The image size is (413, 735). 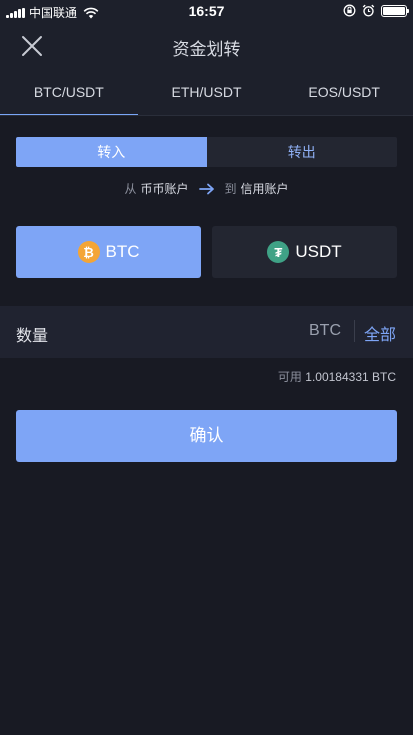 I want to click on tab-eth-usdt: ETH/USDT, so click(x=207, y=93).